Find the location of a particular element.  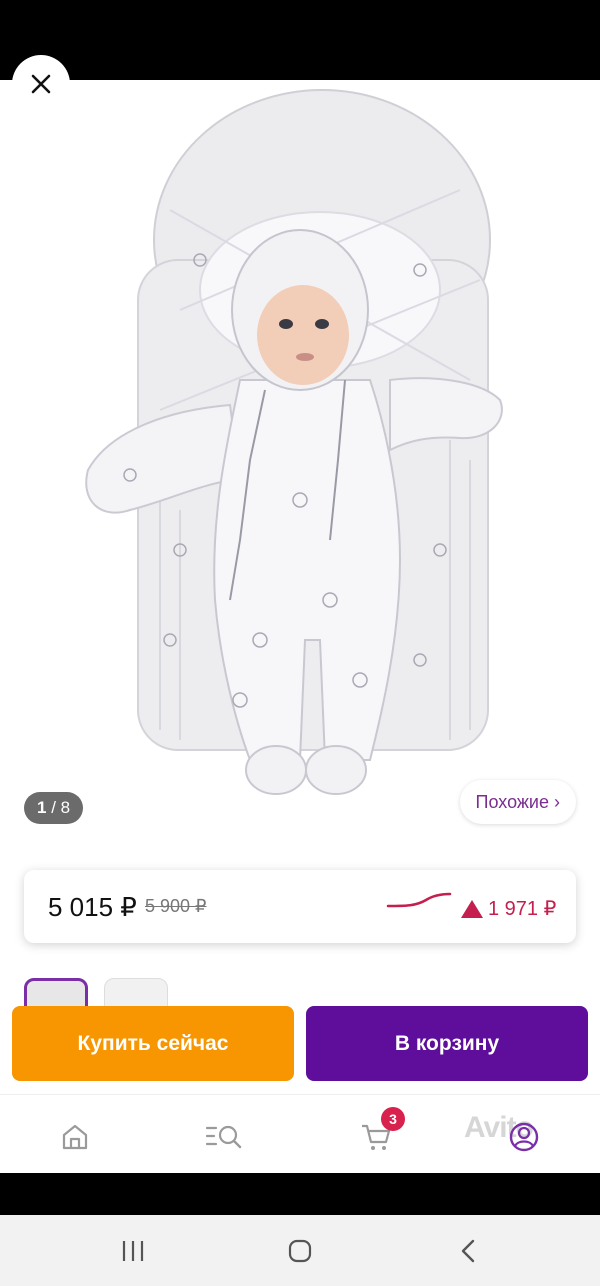

screen-bottom-bar is located at coordinates (300, 1194).